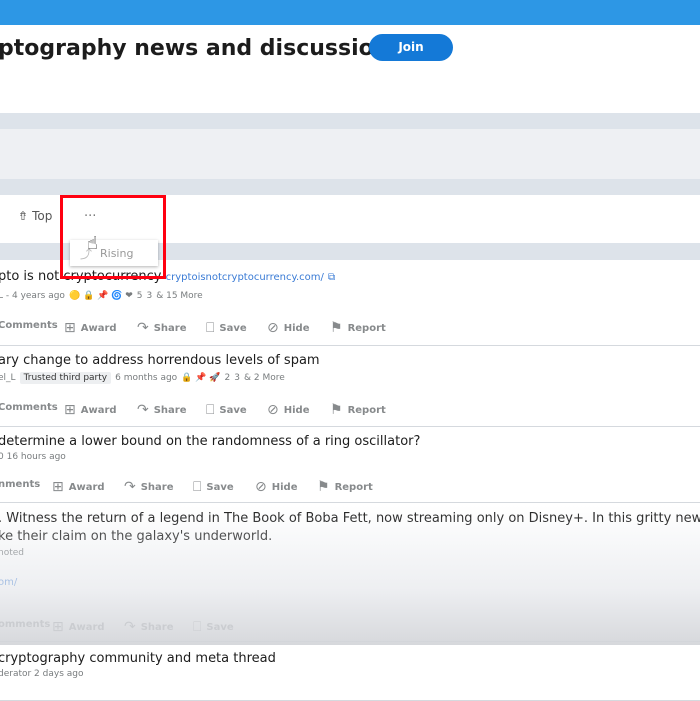 This screenshot has width=700, height=701. Describe the element at coordinates (350, 69) in the screenshot. I see `subreddit-header: ptography news and discussions Join` at that location.